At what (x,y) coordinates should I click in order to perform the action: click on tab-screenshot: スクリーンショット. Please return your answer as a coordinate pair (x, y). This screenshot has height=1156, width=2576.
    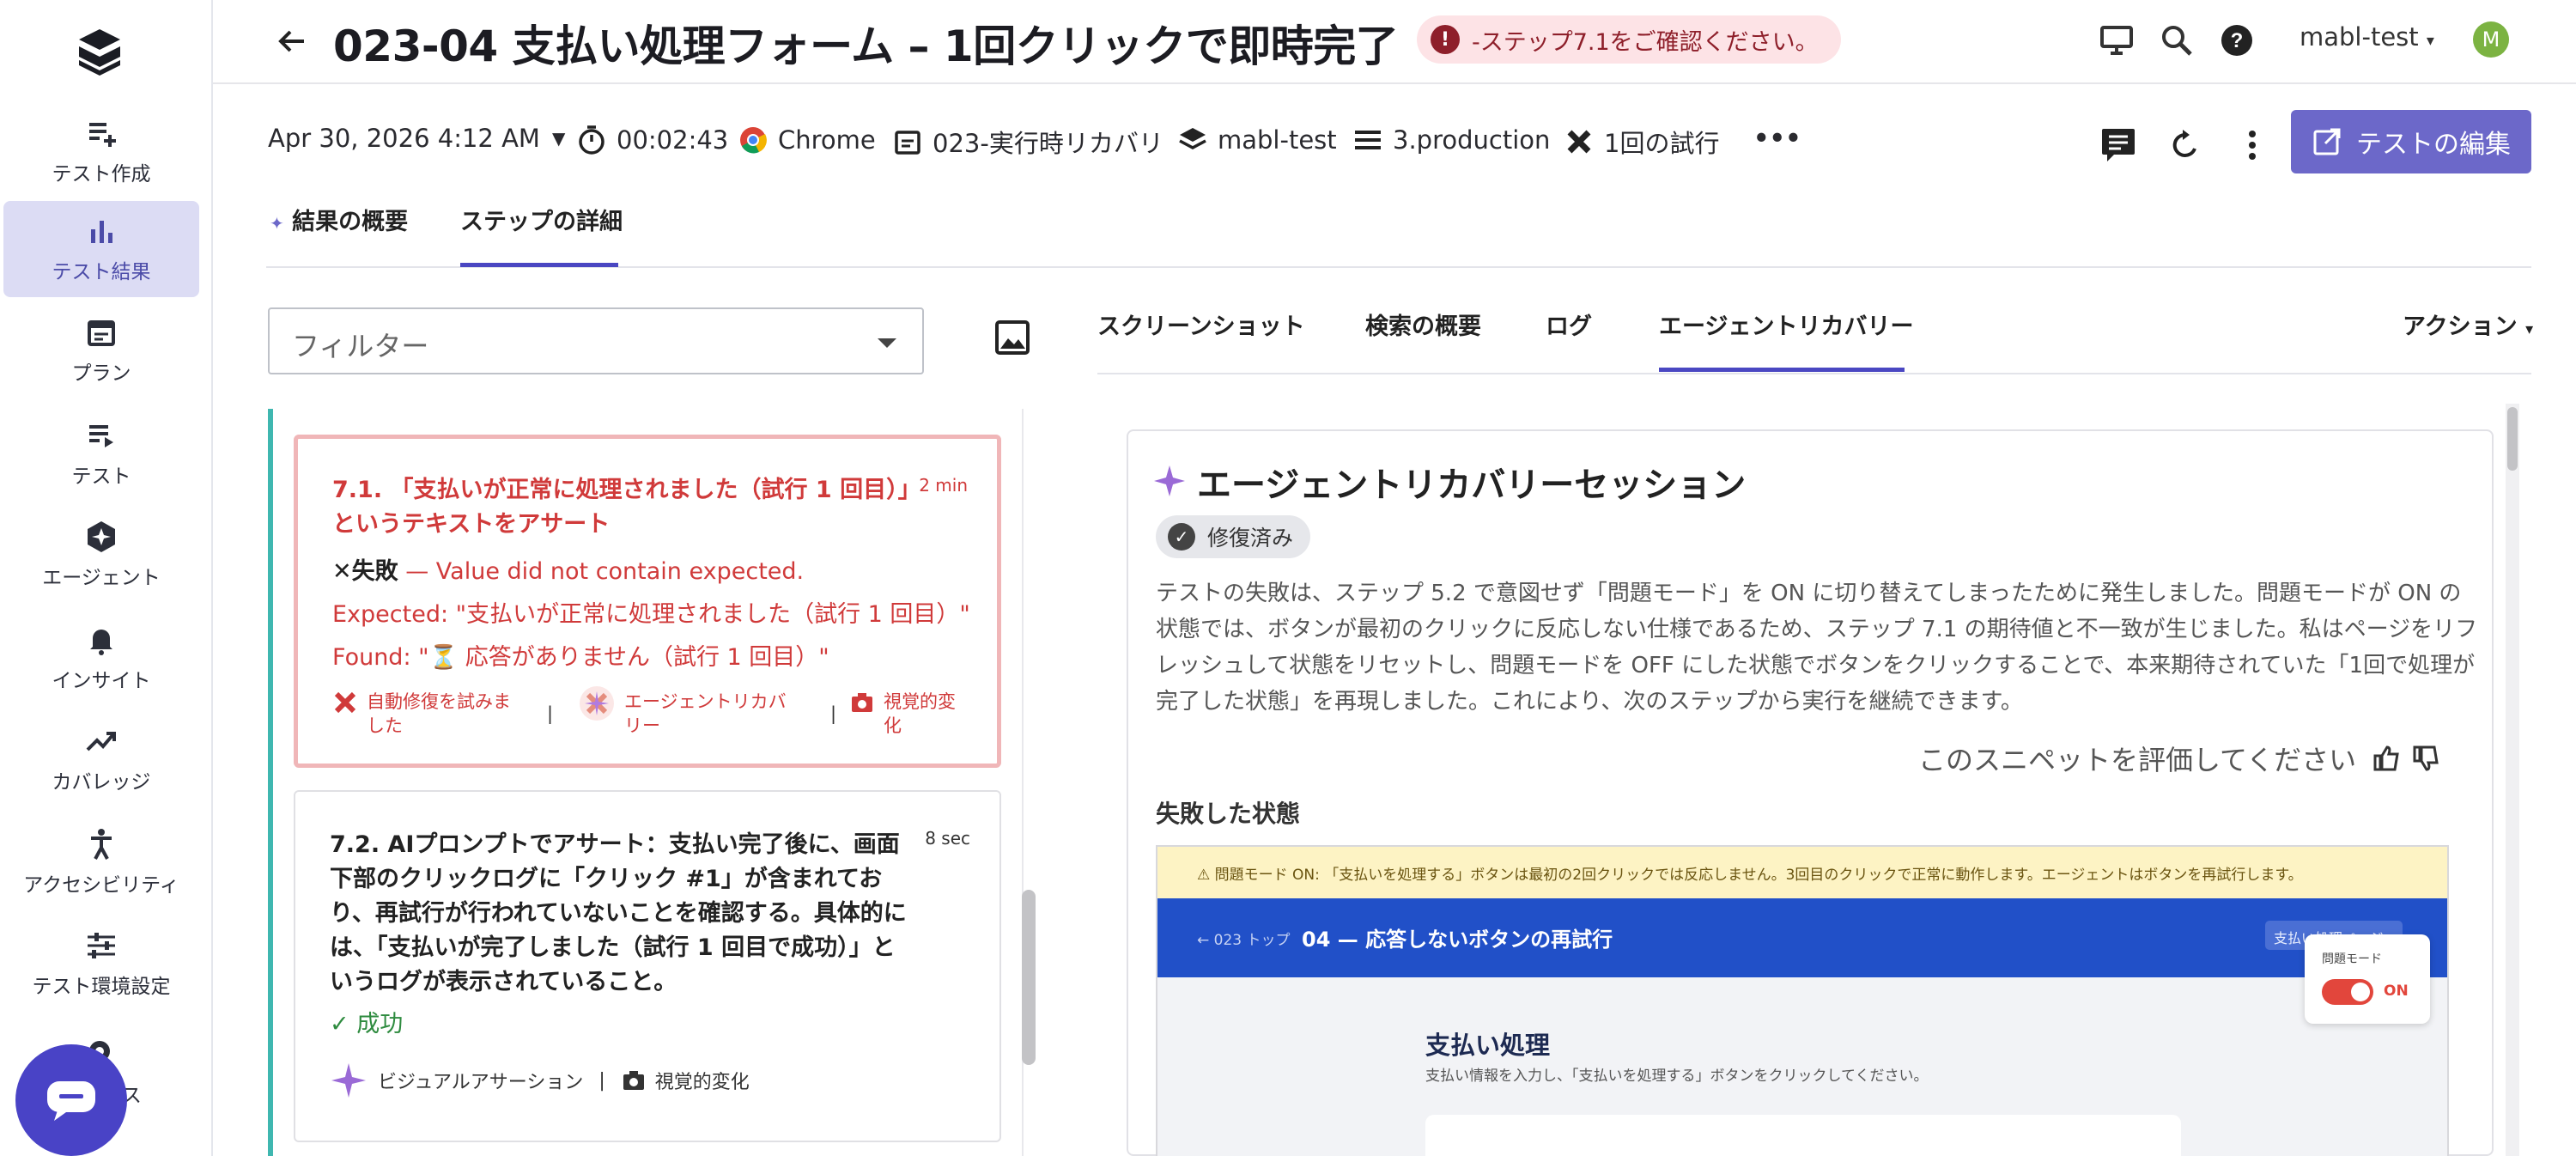
    Looking at the image, I should click on (1201, 324).